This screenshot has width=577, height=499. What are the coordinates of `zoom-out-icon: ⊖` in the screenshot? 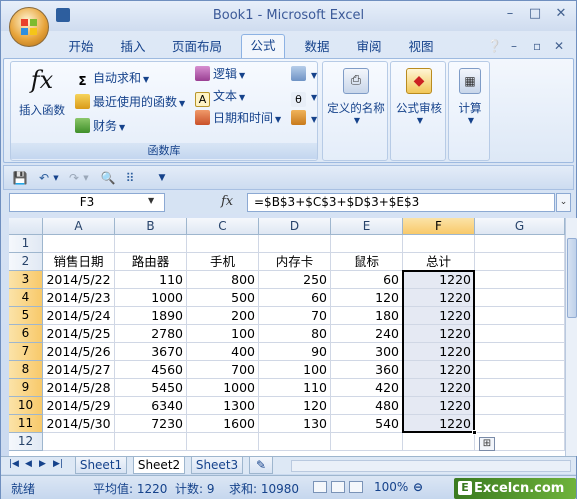 It's located at (418, 487).